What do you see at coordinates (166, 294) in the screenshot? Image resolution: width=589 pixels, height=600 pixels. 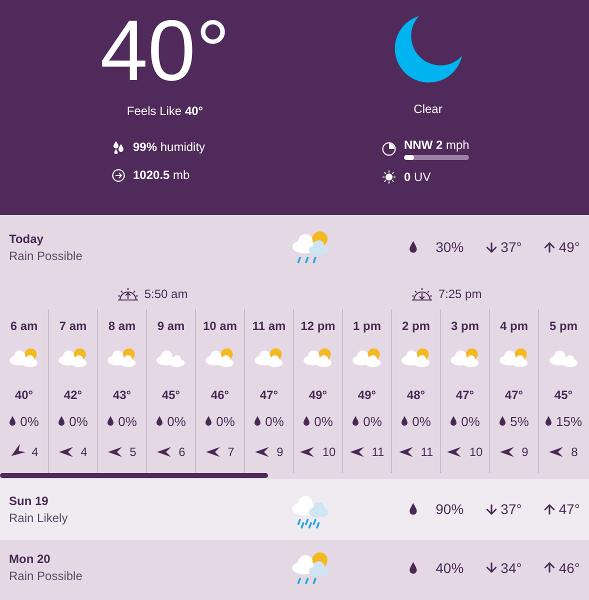 I see `sunrise-time: 5:50 am` at bounding box center [166, 294].